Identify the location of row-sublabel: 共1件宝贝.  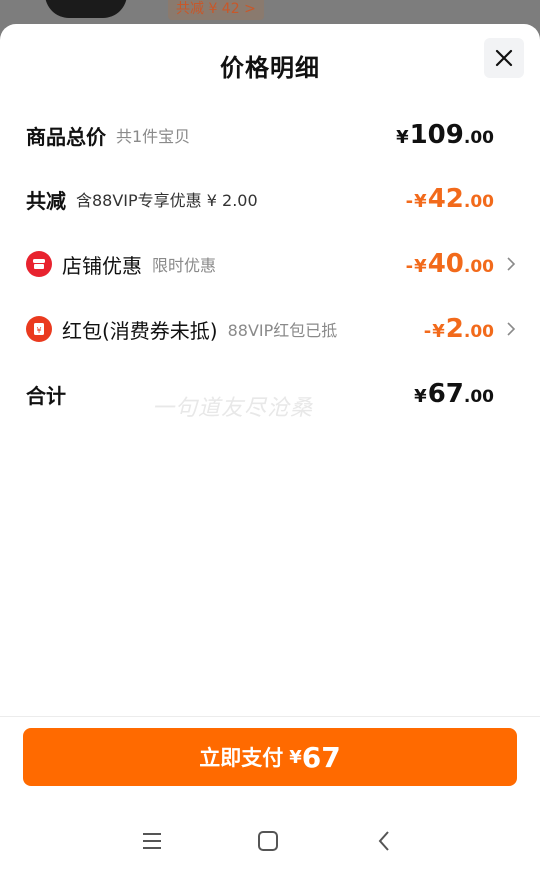
(153, 136).